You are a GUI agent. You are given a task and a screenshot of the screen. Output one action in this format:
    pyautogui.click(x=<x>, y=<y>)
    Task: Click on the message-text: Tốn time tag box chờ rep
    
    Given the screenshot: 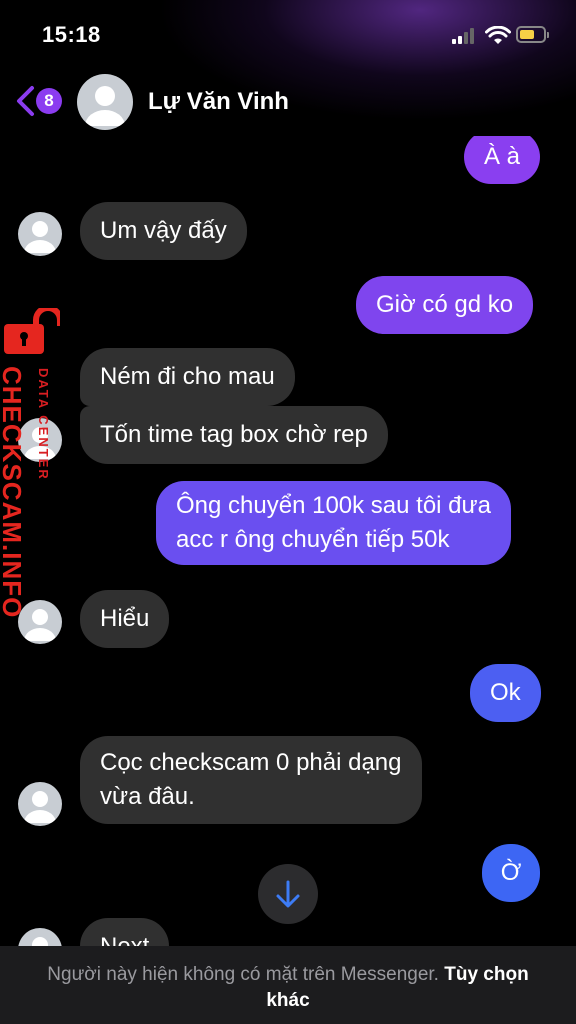 What is the action you would take?
    pyautogui.click(x=234, y=434)
    